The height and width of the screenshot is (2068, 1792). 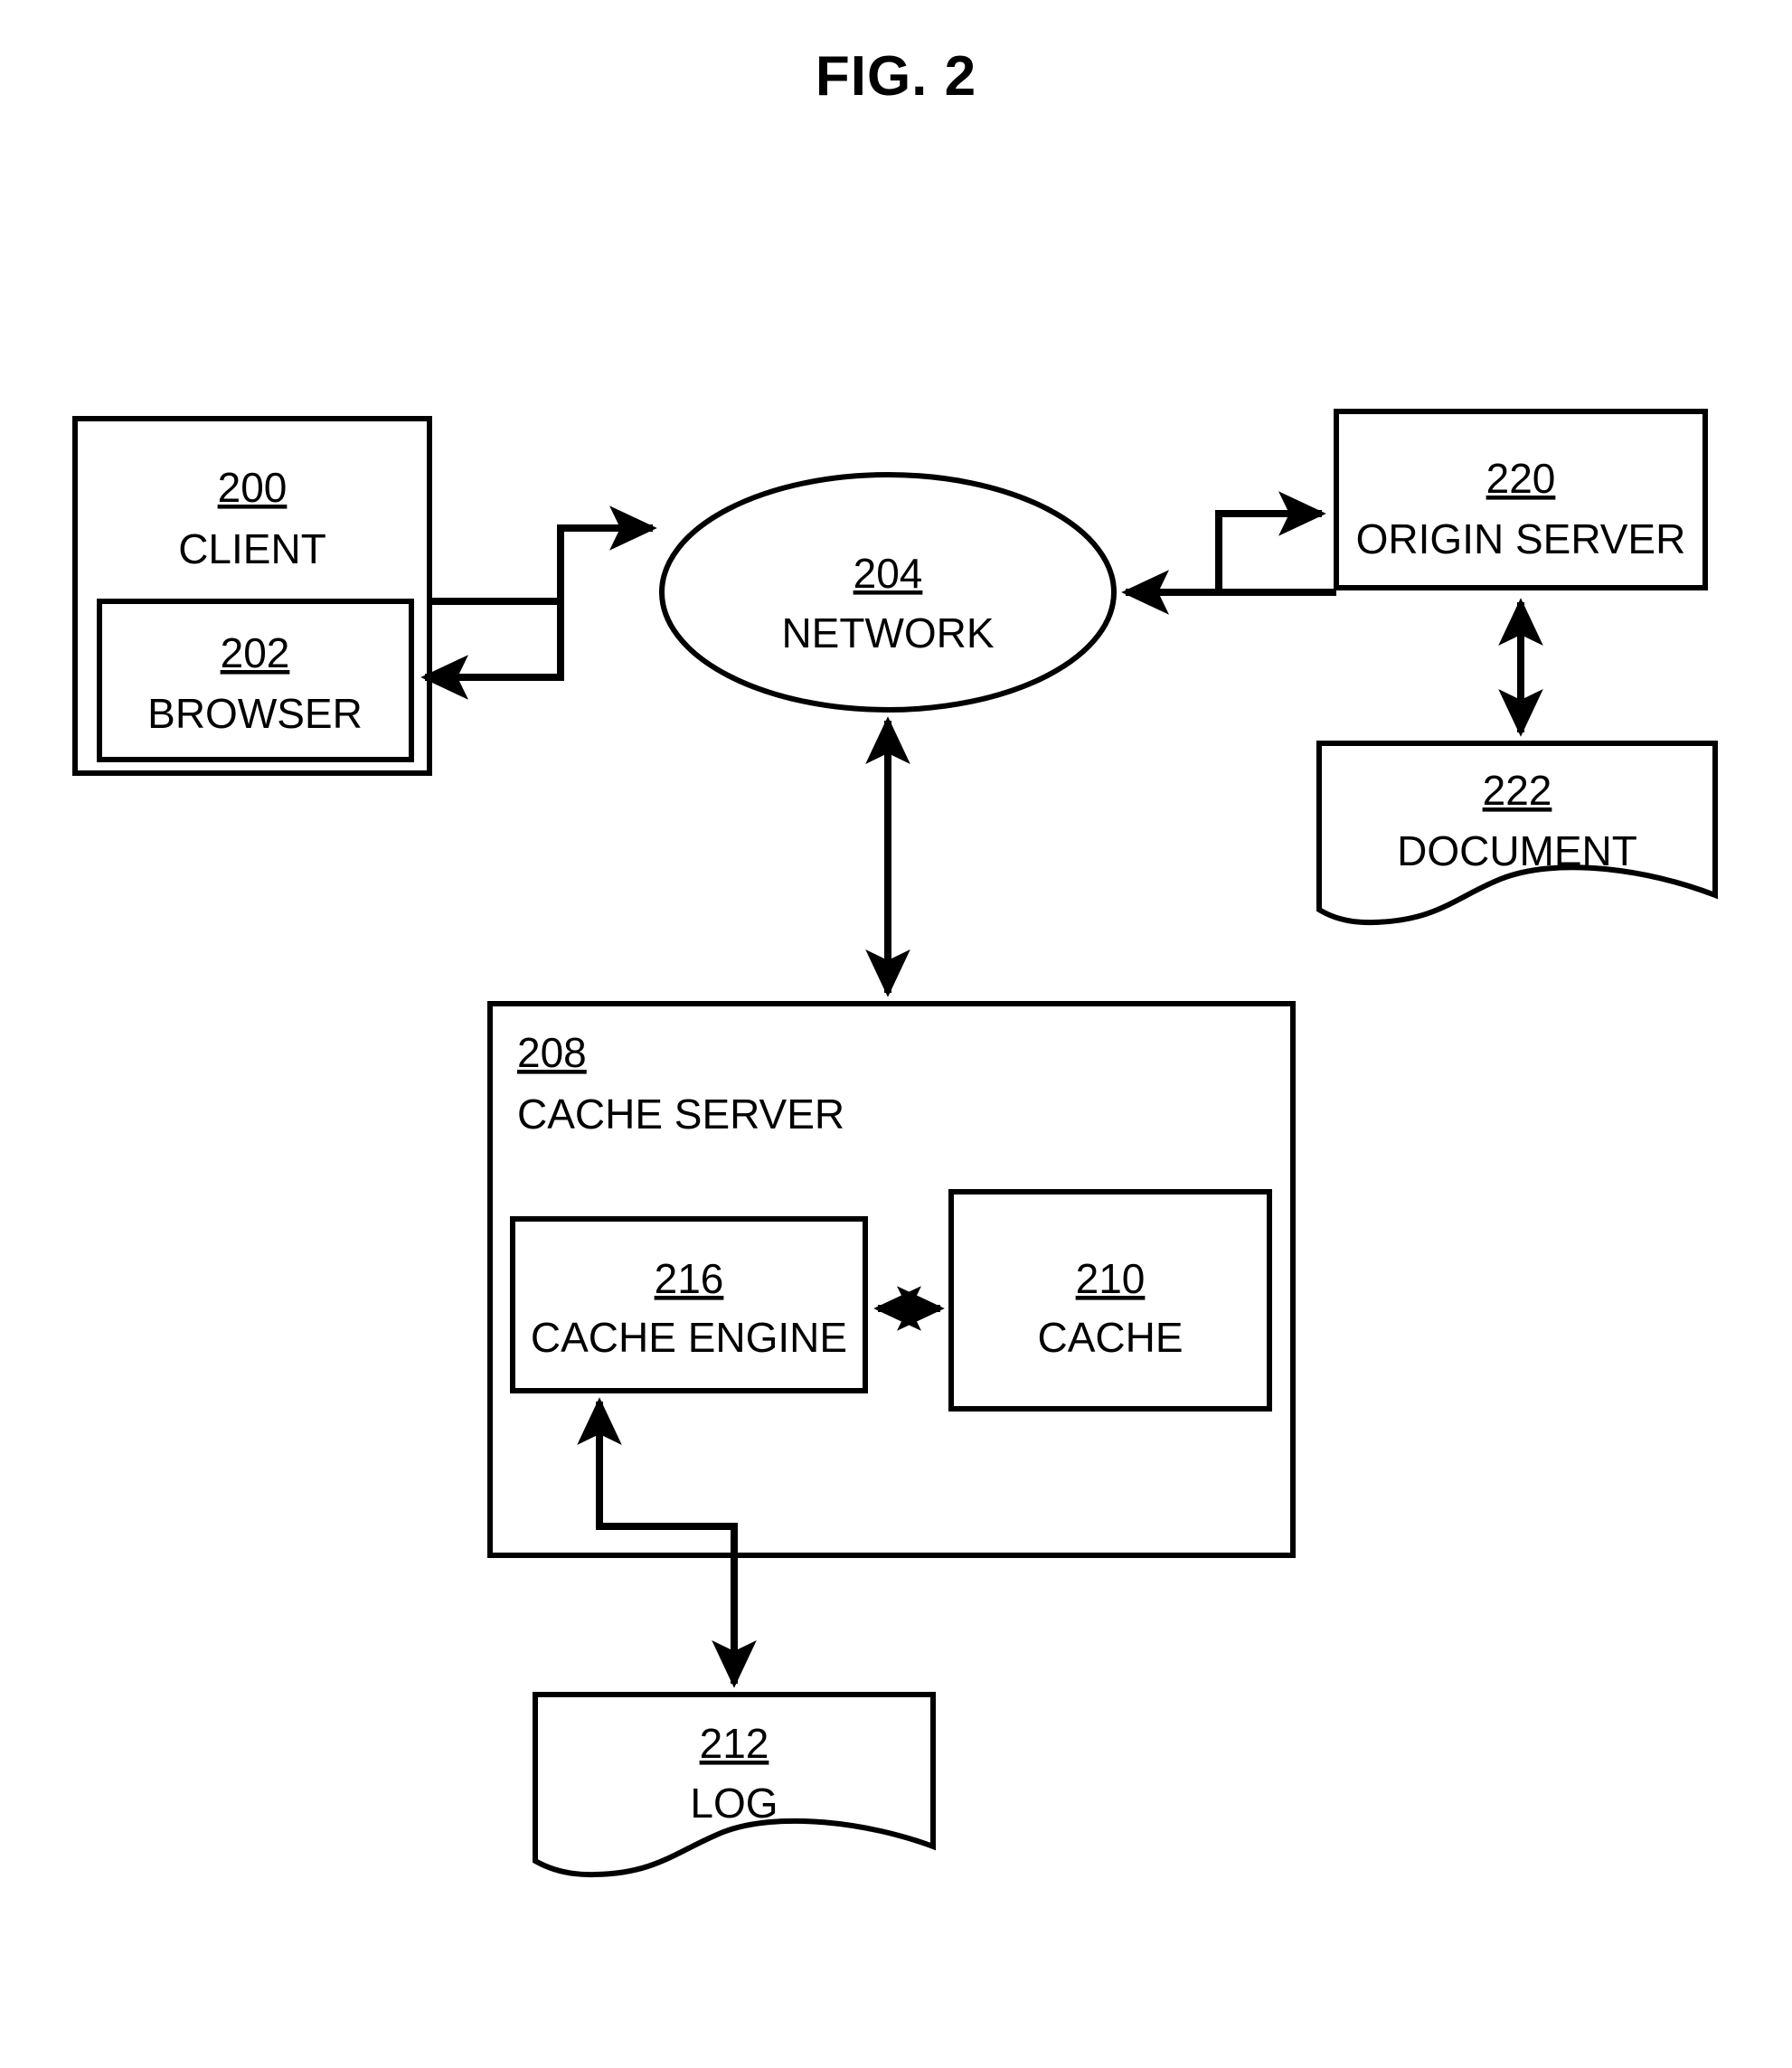 I want to click on document-ref: 222, so click(x=1517, y=790).